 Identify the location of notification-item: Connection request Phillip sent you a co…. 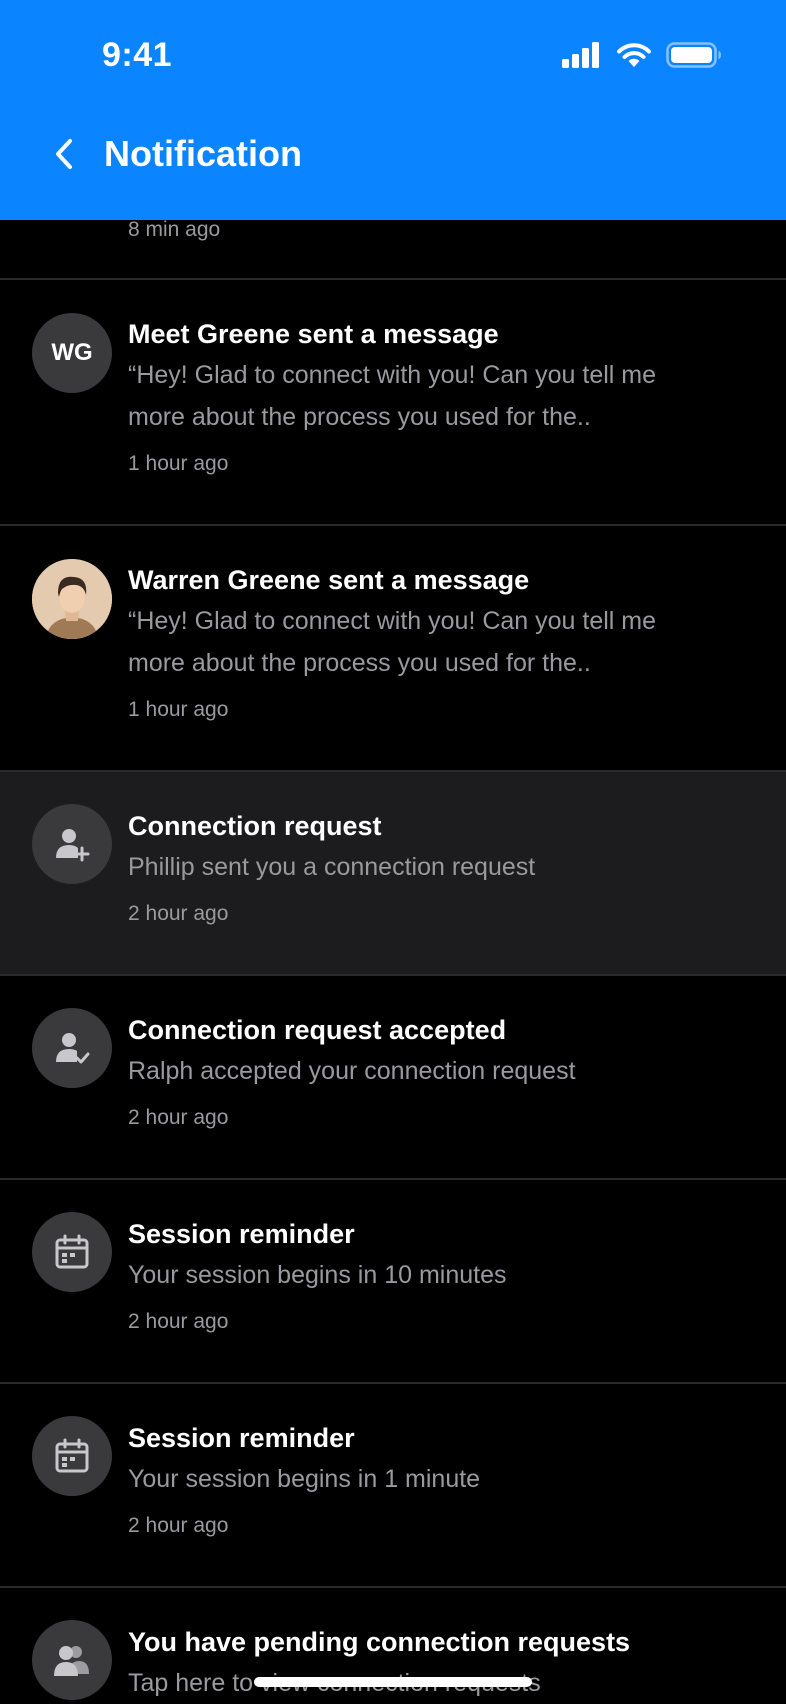
(393, 874).